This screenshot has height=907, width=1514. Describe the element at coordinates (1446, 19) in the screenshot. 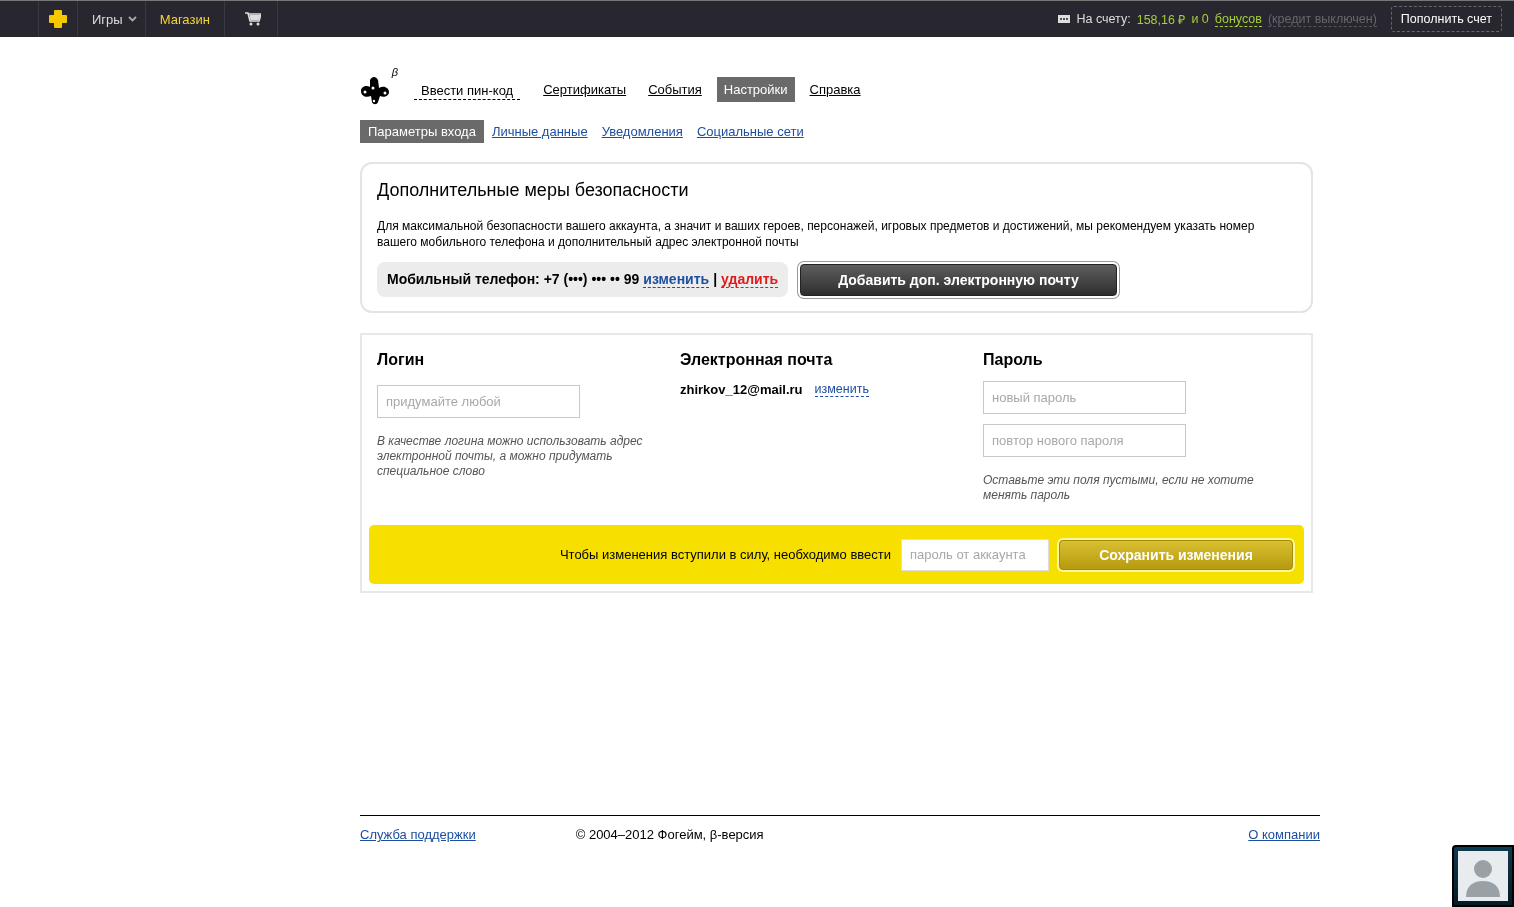

I see `top-up-button: Пополнить счет` at that location.